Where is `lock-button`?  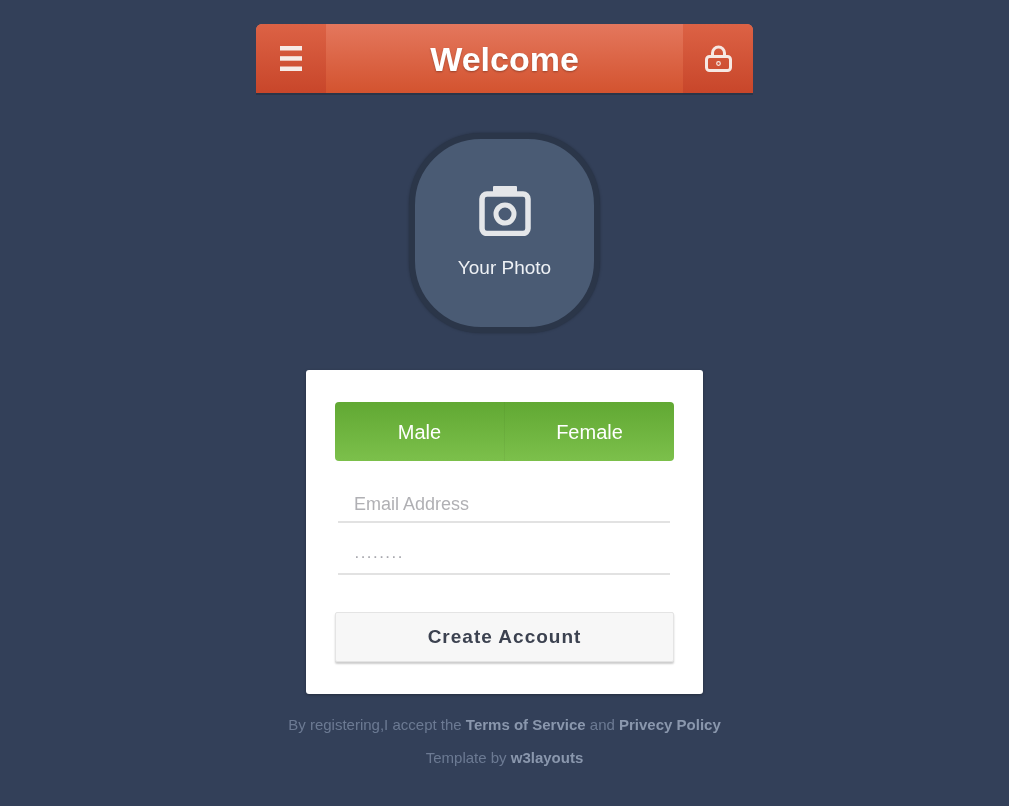 lock-button is located at coordinates (718, 58).